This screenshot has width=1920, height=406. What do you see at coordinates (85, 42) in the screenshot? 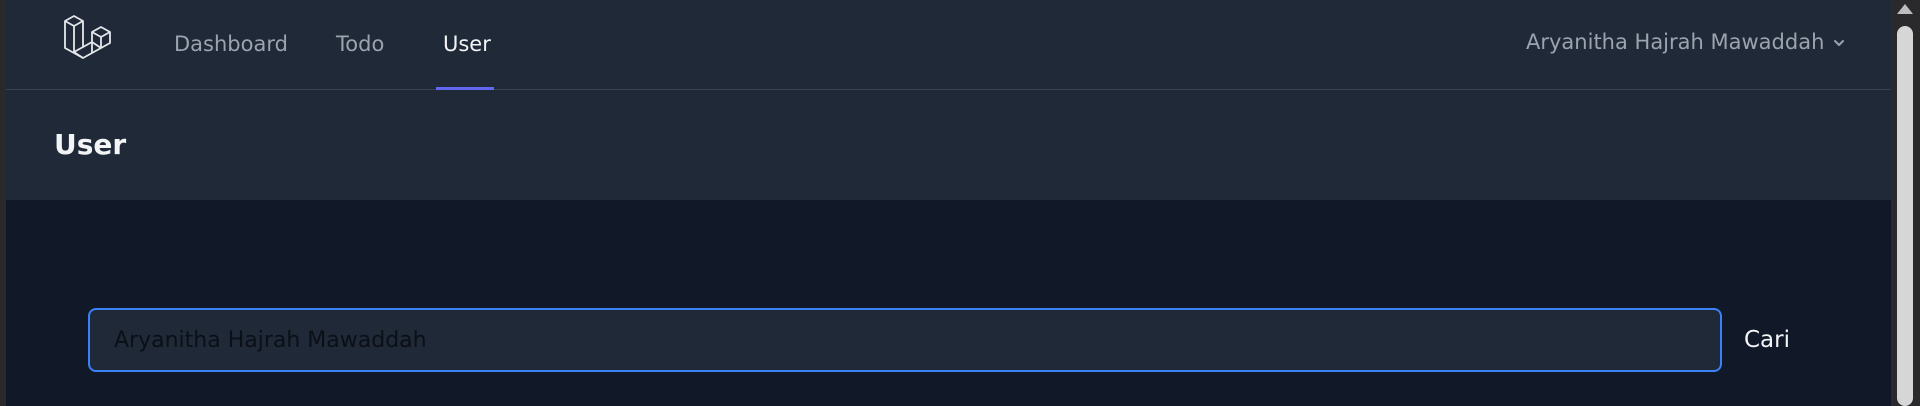
I see `laravel-logo-icon` at bounding box center [85, 42].